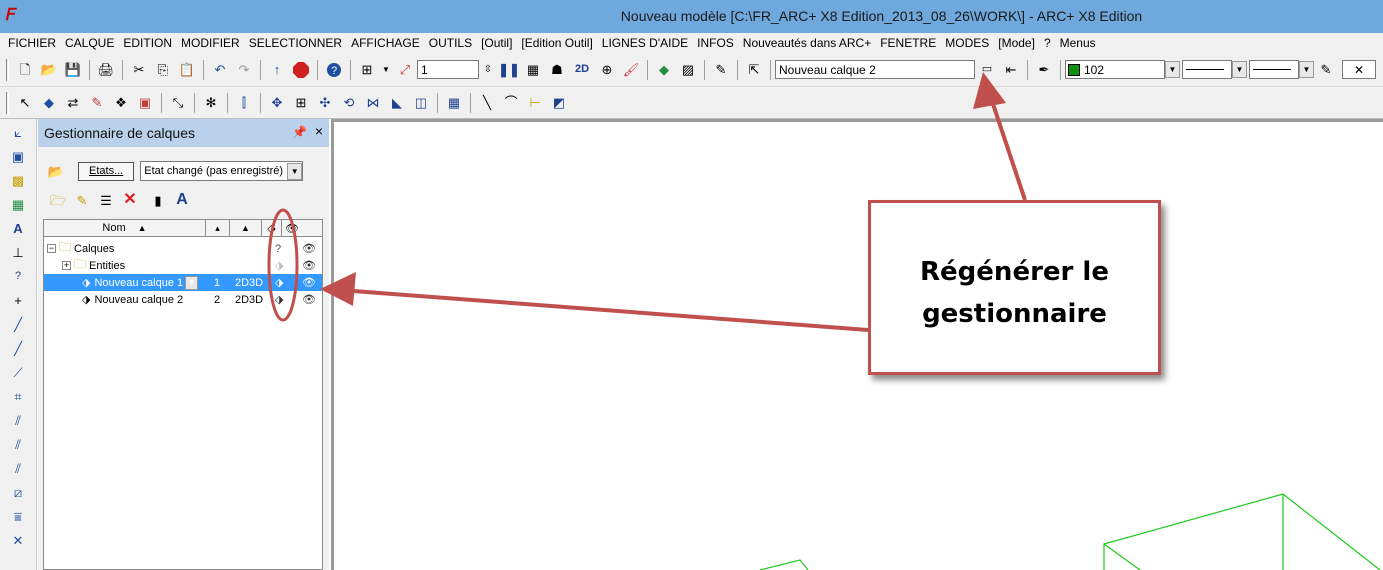 This screenshot has height=570, width=1383. I want to click on model-wireframe, so click(1070, 531).